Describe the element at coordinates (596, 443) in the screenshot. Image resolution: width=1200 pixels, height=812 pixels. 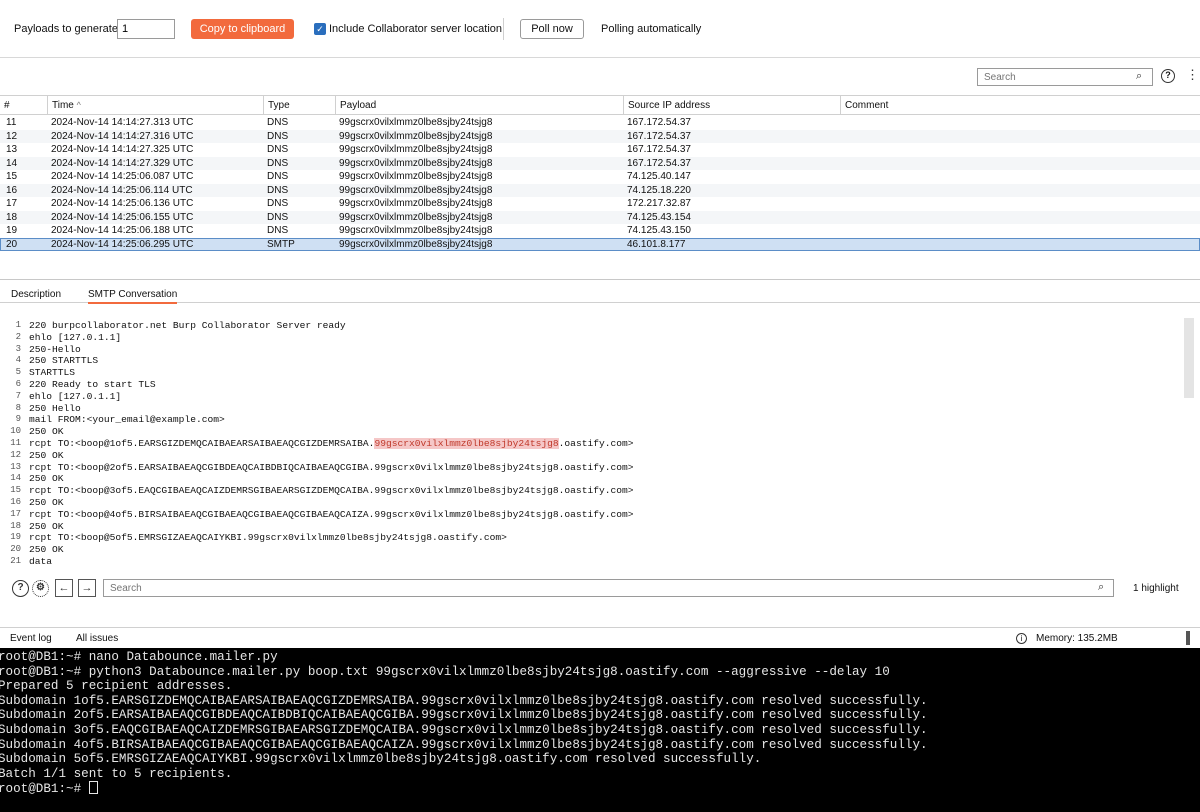
I see `code-text-tail: .oastify.com>` at that location.